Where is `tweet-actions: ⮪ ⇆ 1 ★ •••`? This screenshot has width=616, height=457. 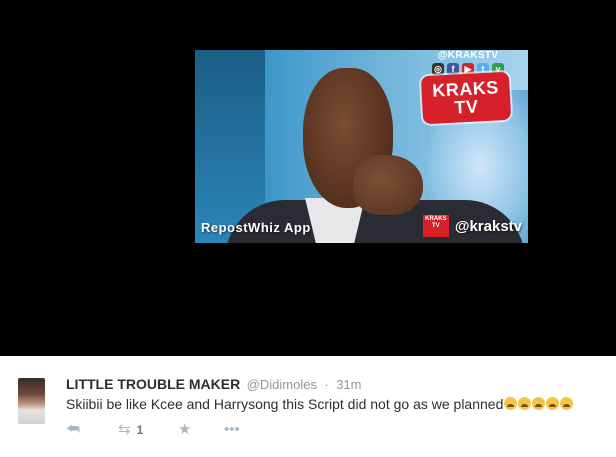 tweet-actions: ⮪ ⇆ 1 ★ ••• is located at coordinates (153, 429).